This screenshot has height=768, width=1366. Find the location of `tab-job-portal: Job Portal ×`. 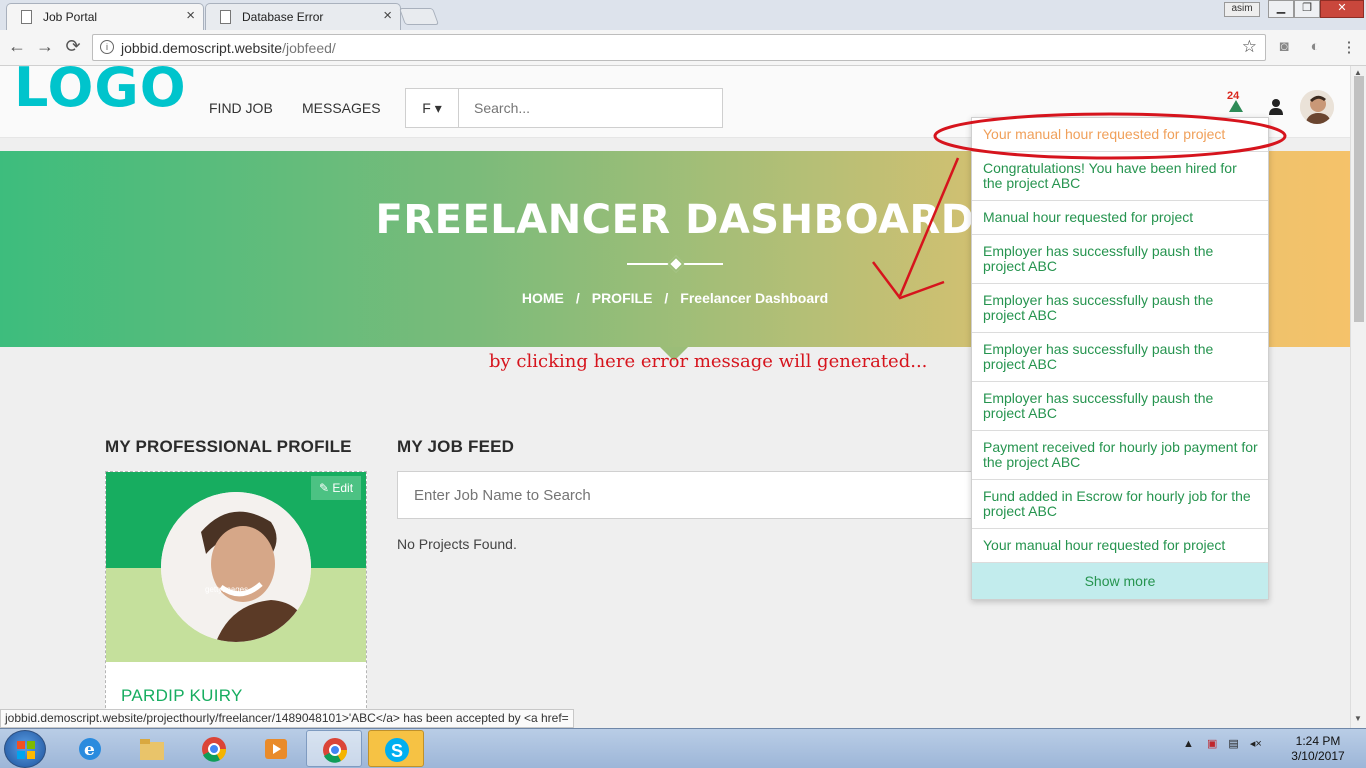

tab-job-portal: Job Portal × is located at coordinates (105, 16).